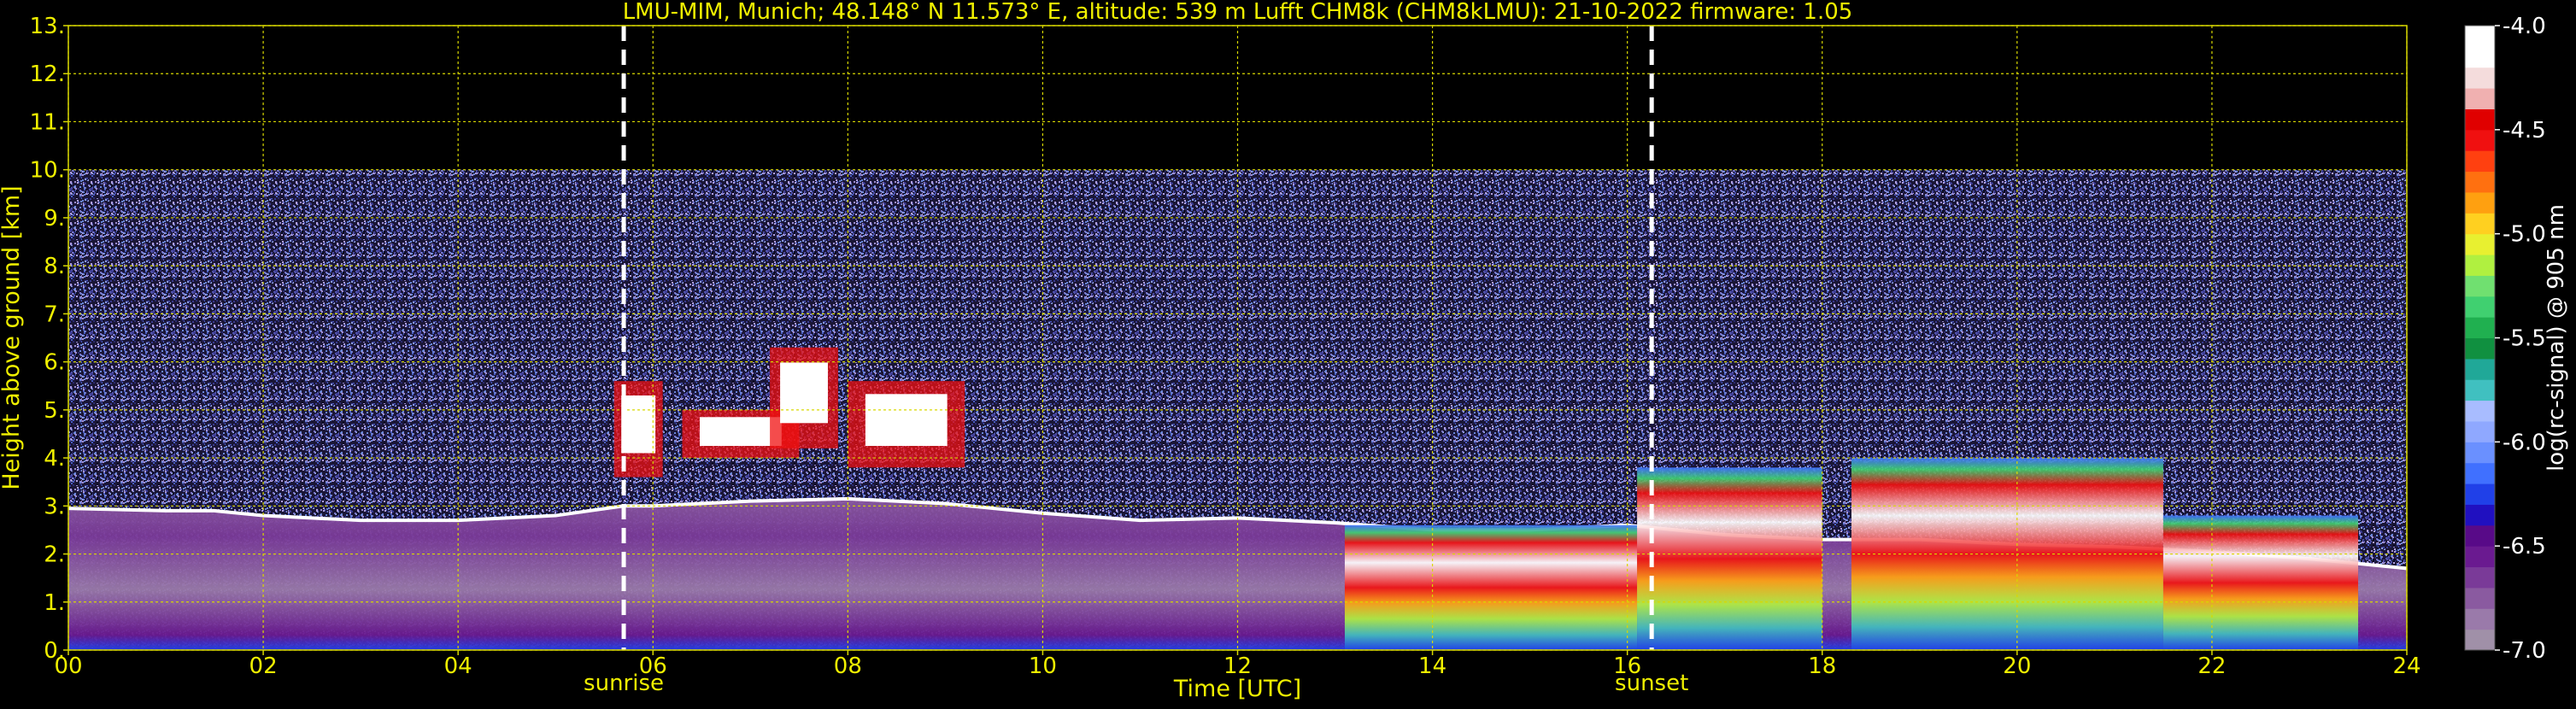 This screenshot has width=2576, height=709. Describe the element at coordinates (848, 666) in the screenshot. I see `x-tick-label-4: 08` at that location.